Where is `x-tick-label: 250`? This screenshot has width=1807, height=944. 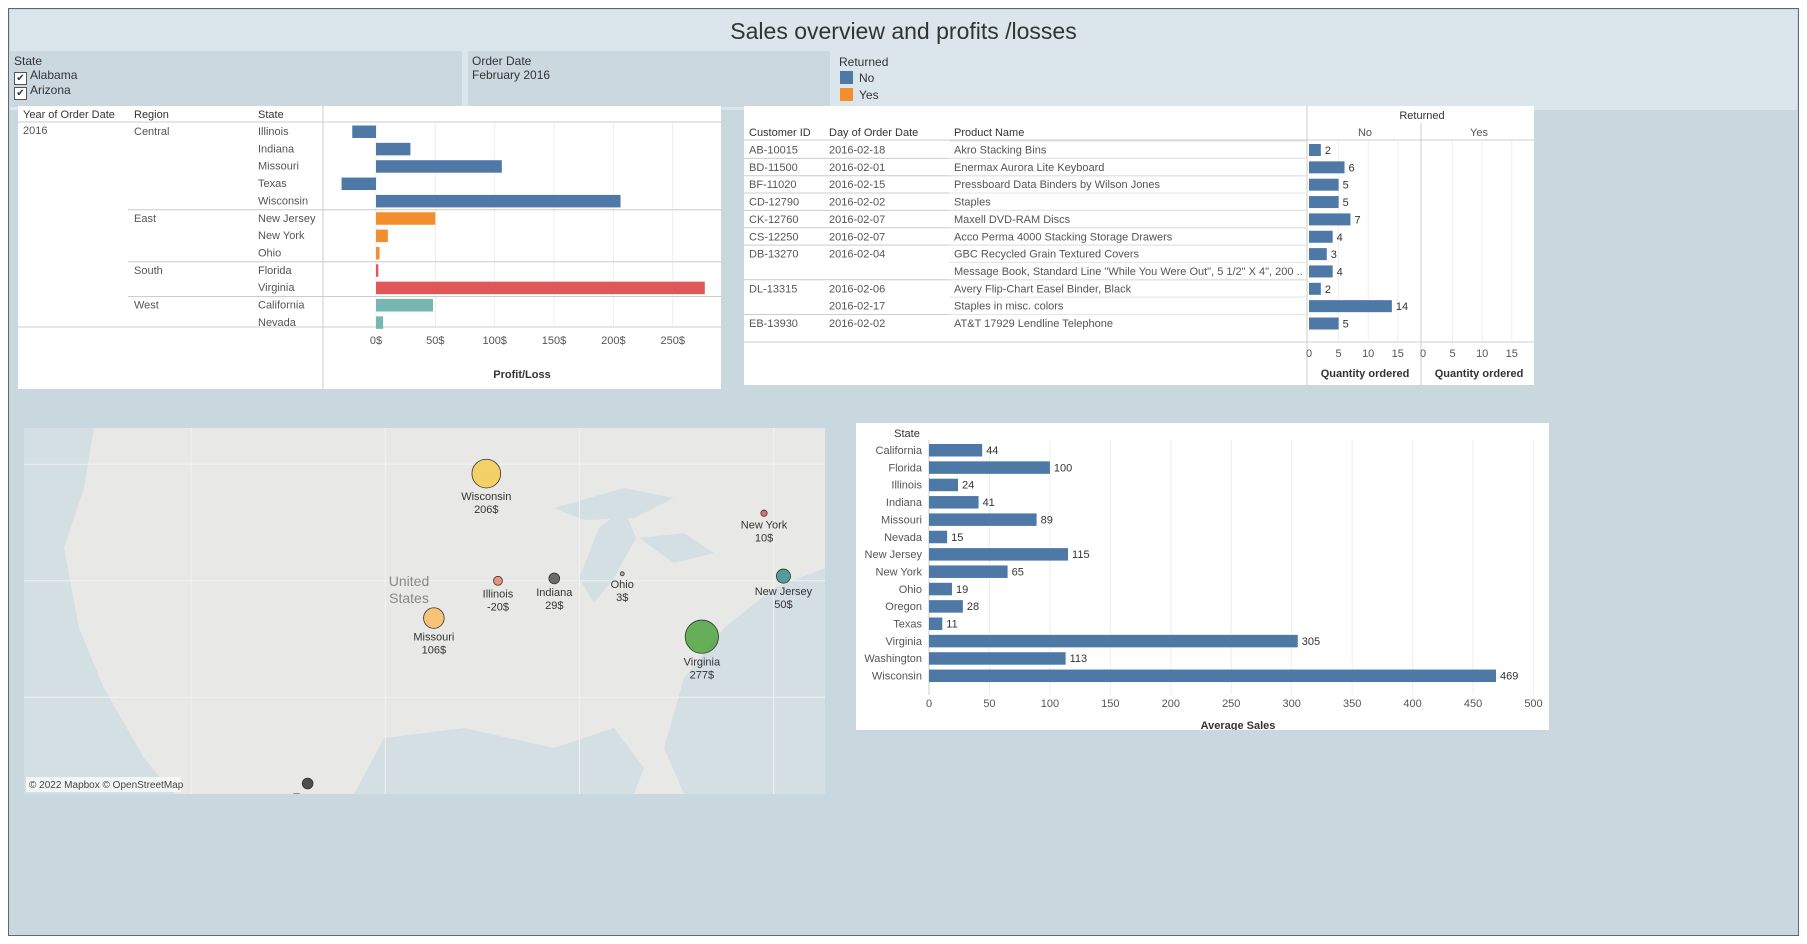 x-tick-label: 250 is located at coordinates (1231, 704).